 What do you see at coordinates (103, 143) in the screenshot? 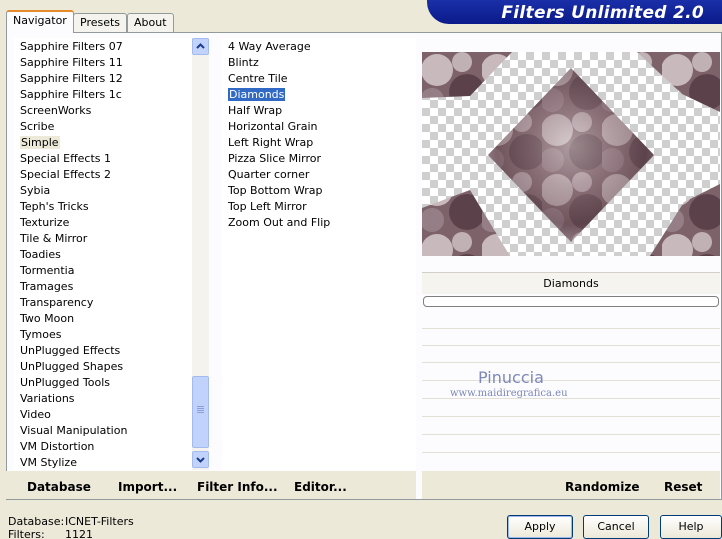
I see `category-item: Simple` at bounding box center [103, 143].